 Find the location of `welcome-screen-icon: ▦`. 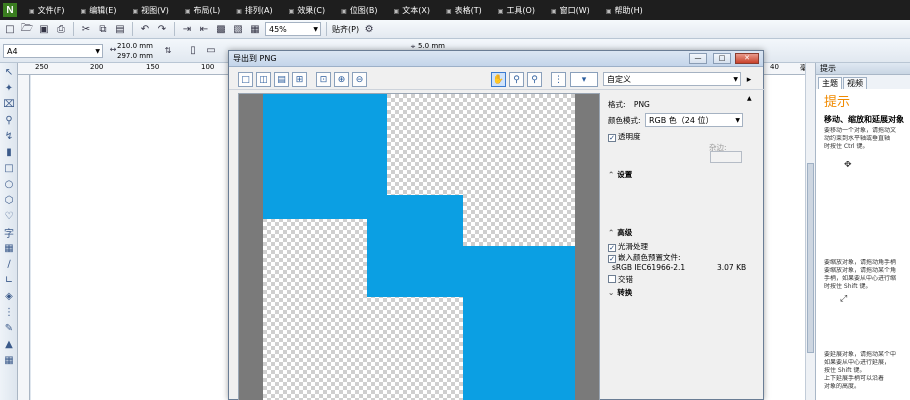

welcome-screen-icon: ▦ is located at coordinates (255, 29).